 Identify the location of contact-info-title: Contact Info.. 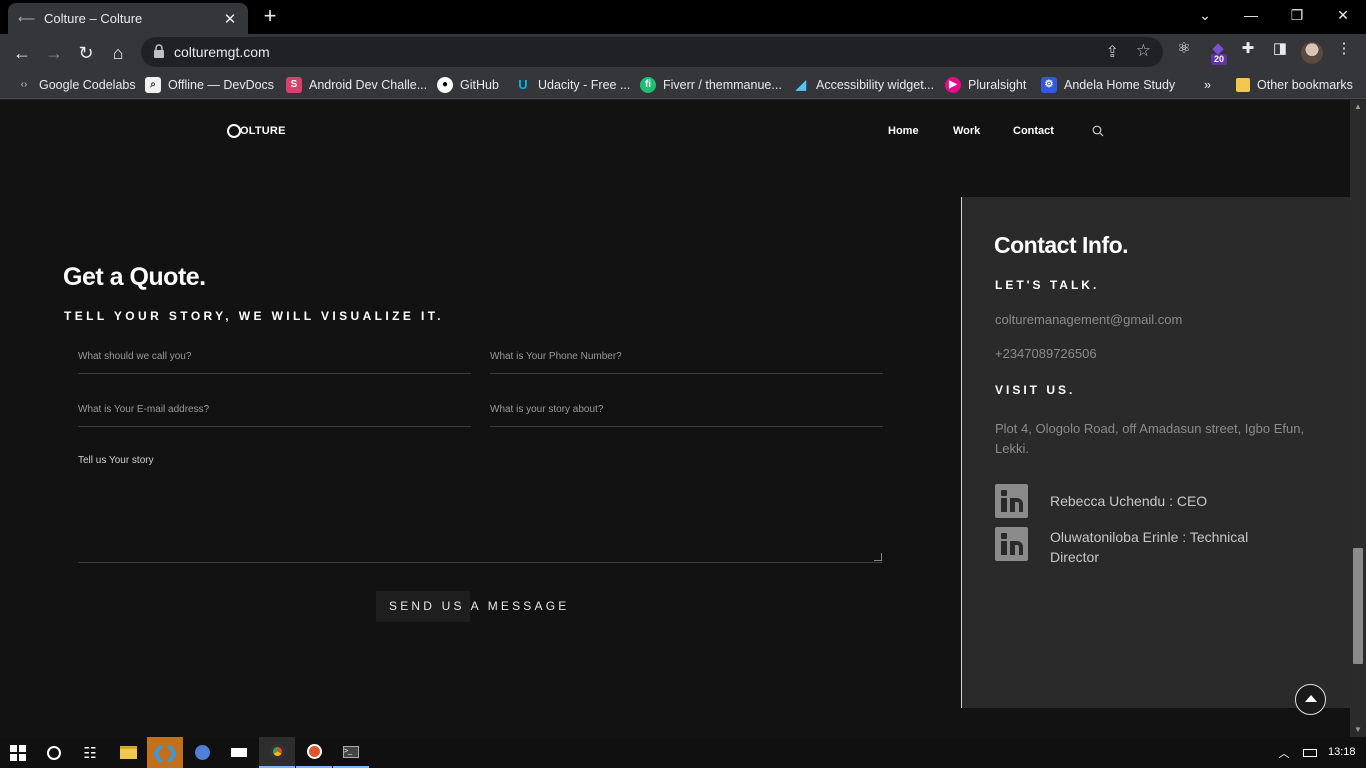
(1061, 245).